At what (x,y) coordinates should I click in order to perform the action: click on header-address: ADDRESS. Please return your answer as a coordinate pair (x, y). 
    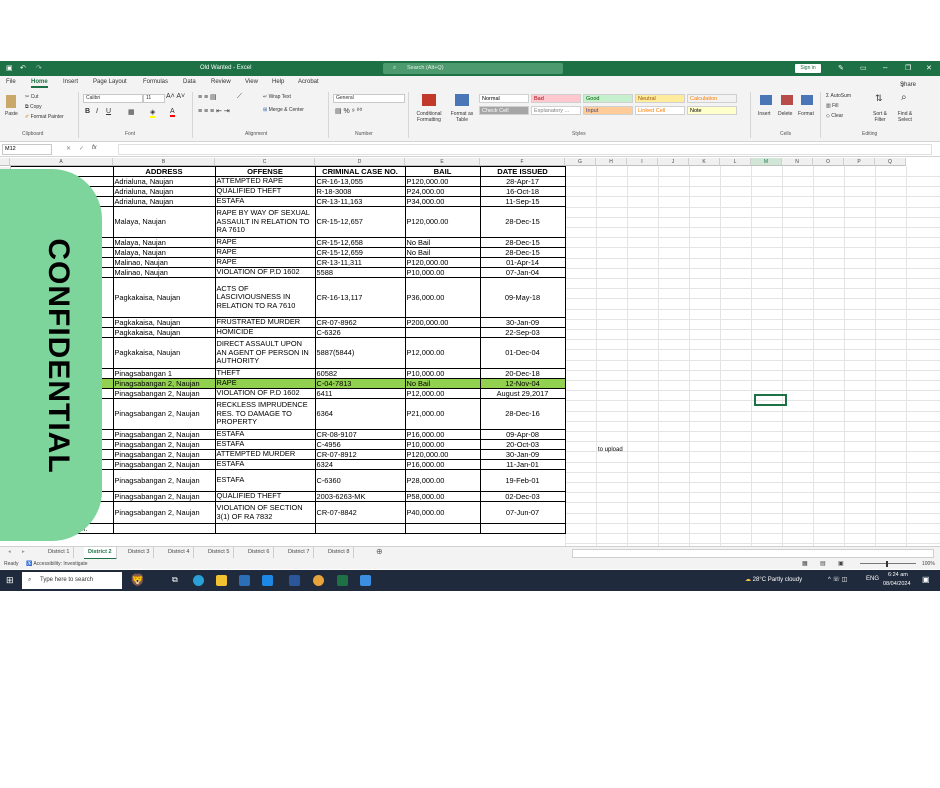
    Looking at the image, I should click on (164, 171).